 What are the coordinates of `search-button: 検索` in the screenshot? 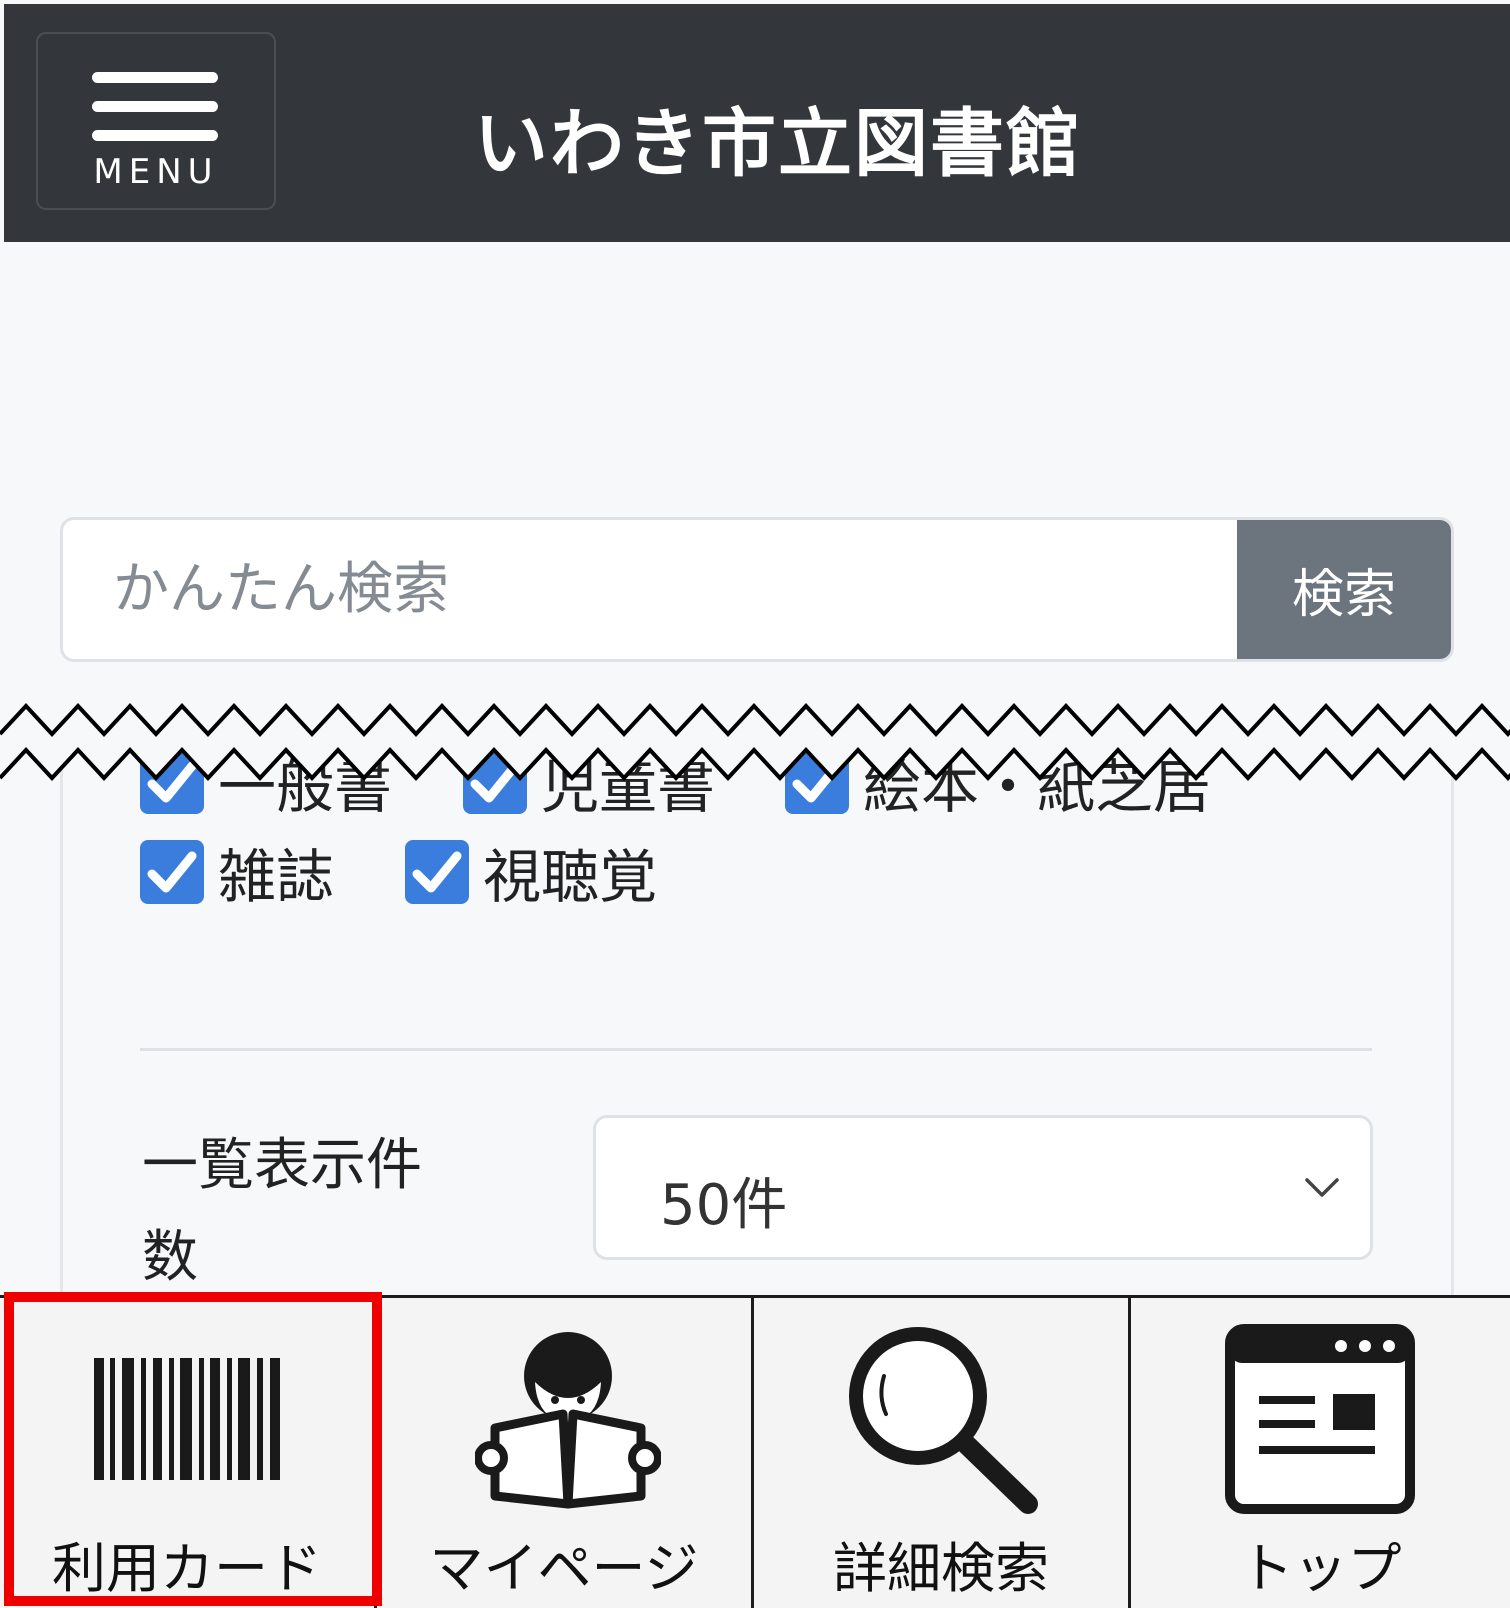 It's located at (1344, 589).